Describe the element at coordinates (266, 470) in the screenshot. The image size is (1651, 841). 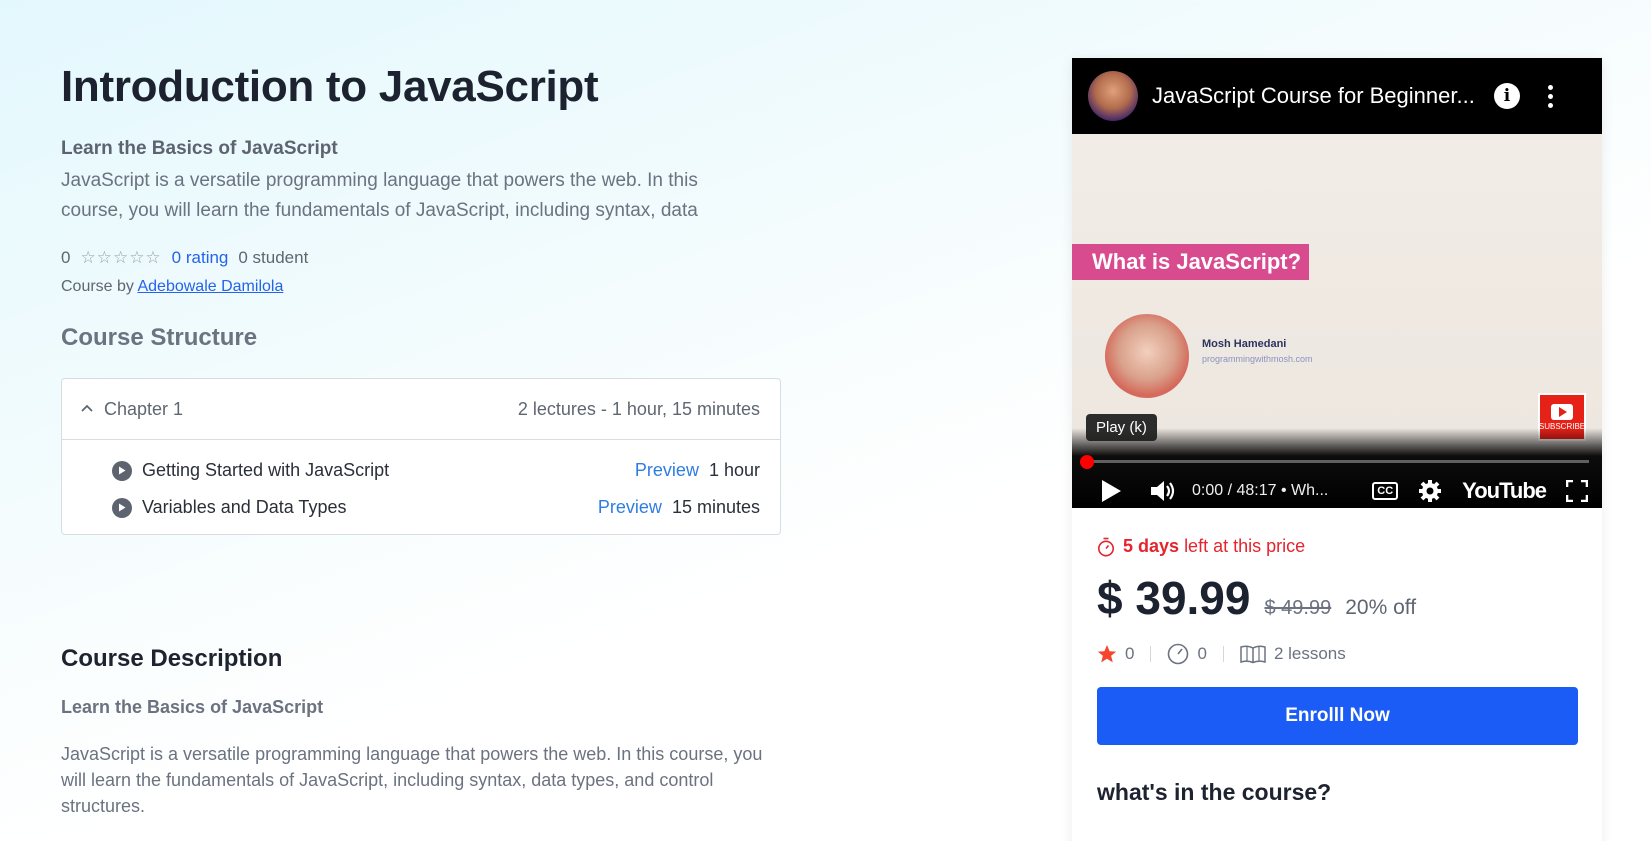
I see `lecture-title: Getting Started with JavaScript` at that location.